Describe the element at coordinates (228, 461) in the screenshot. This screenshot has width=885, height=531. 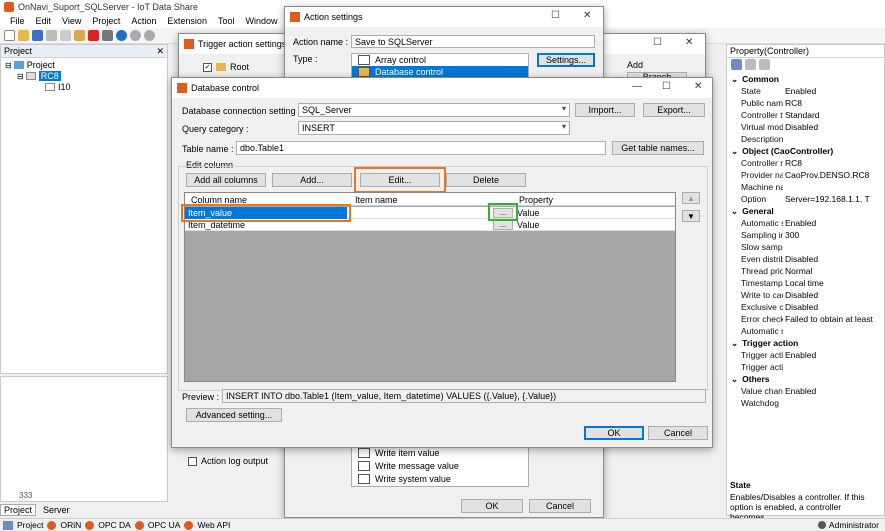
I see `action-log-checkbox: Action log output` at that location.